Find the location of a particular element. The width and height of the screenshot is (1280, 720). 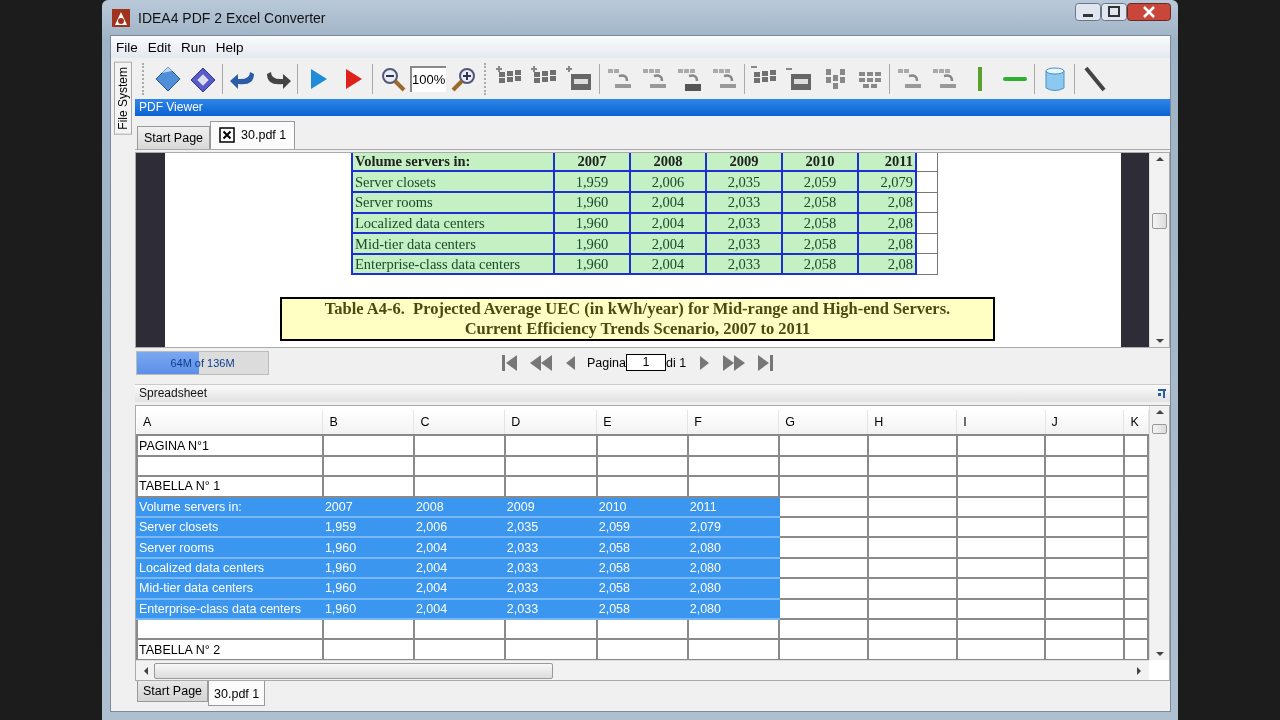

window-title: IDEA4 PDF 2 Excel Converter is located at coordinates (232, 17).